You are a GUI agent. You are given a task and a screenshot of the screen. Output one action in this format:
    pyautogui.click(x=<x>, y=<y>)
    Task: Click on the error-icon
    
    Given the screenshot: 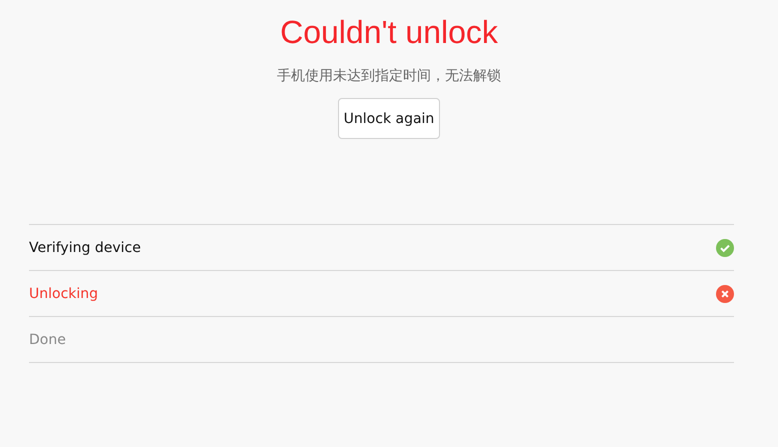 What is the action you would take?
    pyautogui.click(x=725, y=293)
    